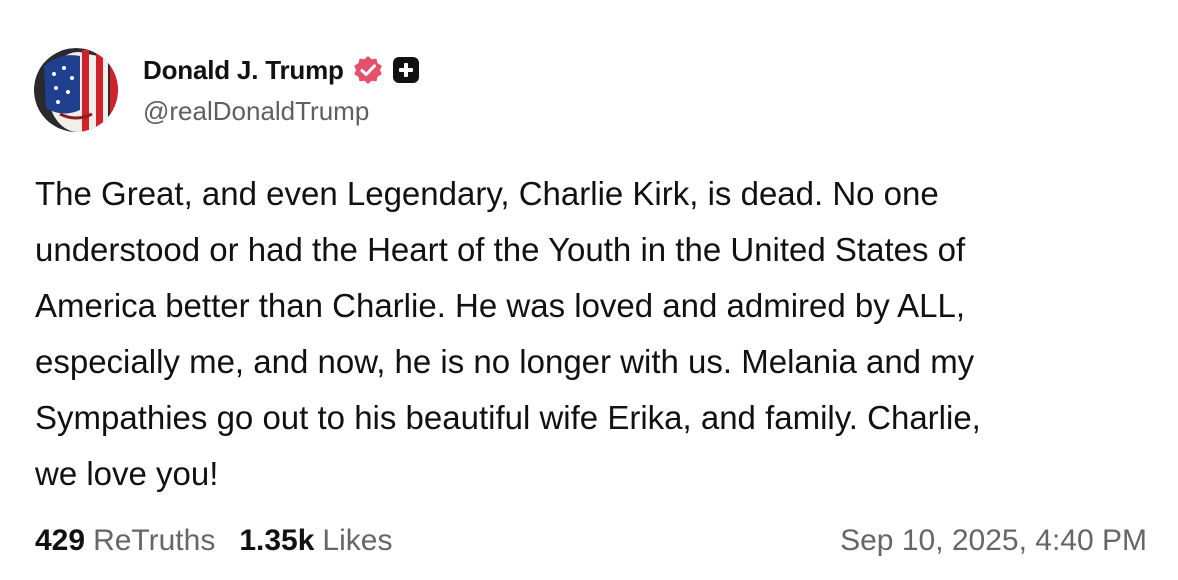  What do you see at coordinates (60, 540) in the screenshot?
I see `retruths-count: 429` at bounding box center [60, 540].